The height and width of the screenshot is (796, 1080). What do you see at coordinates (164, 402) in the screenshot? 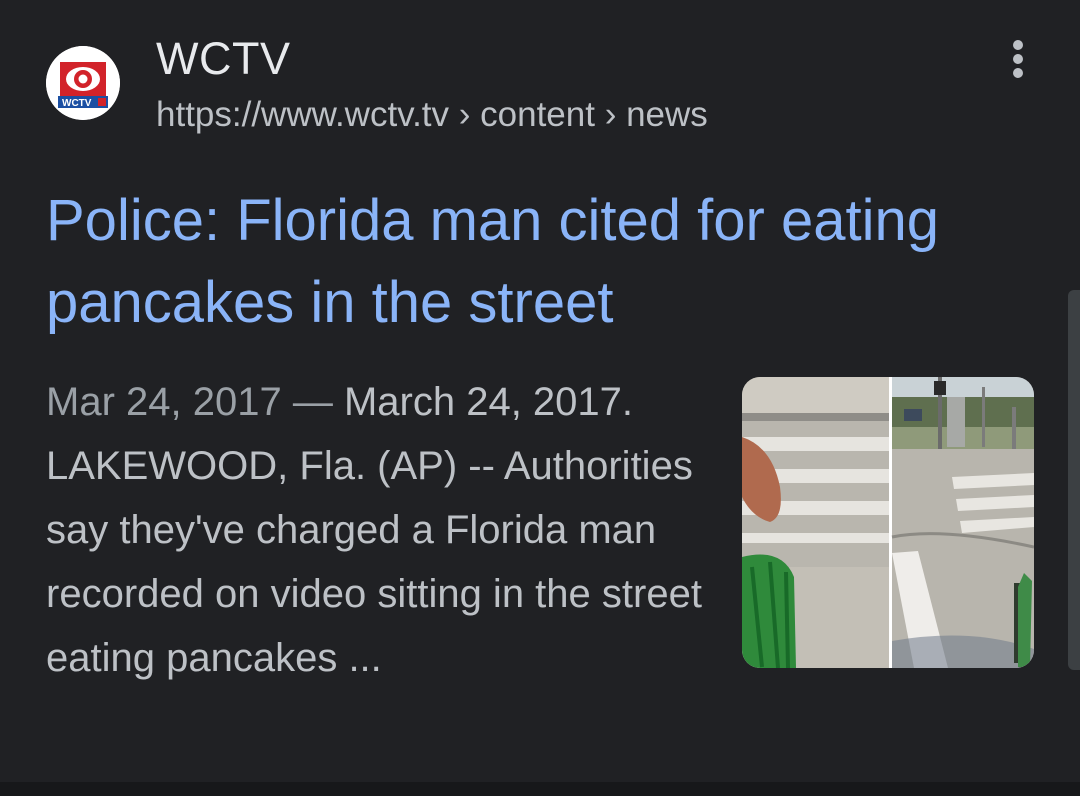
I see `result-date: Mar 24, 2017` at bounding box center [164, 402].